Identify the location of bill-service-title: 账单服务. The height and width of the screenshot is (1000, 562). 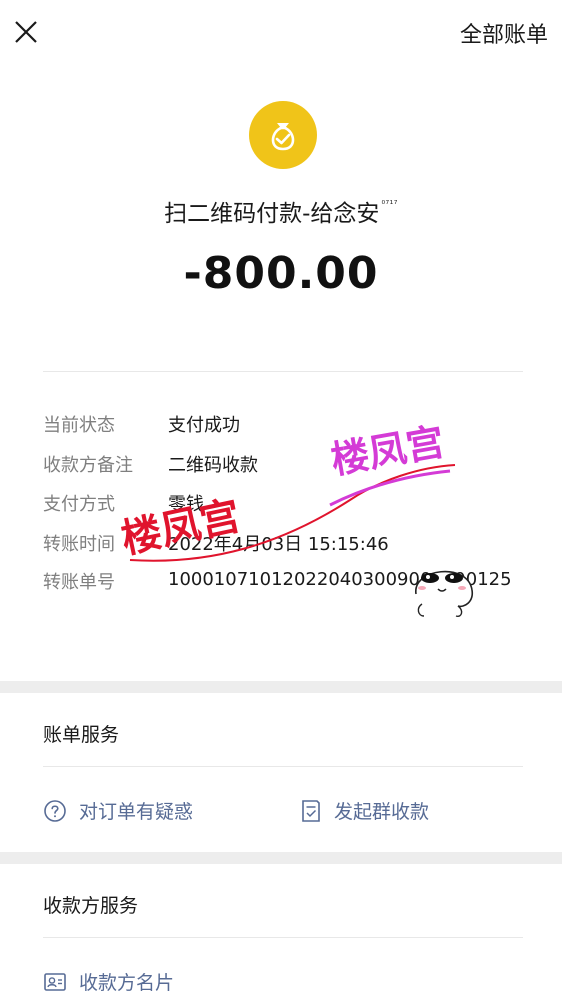
(81, 735).